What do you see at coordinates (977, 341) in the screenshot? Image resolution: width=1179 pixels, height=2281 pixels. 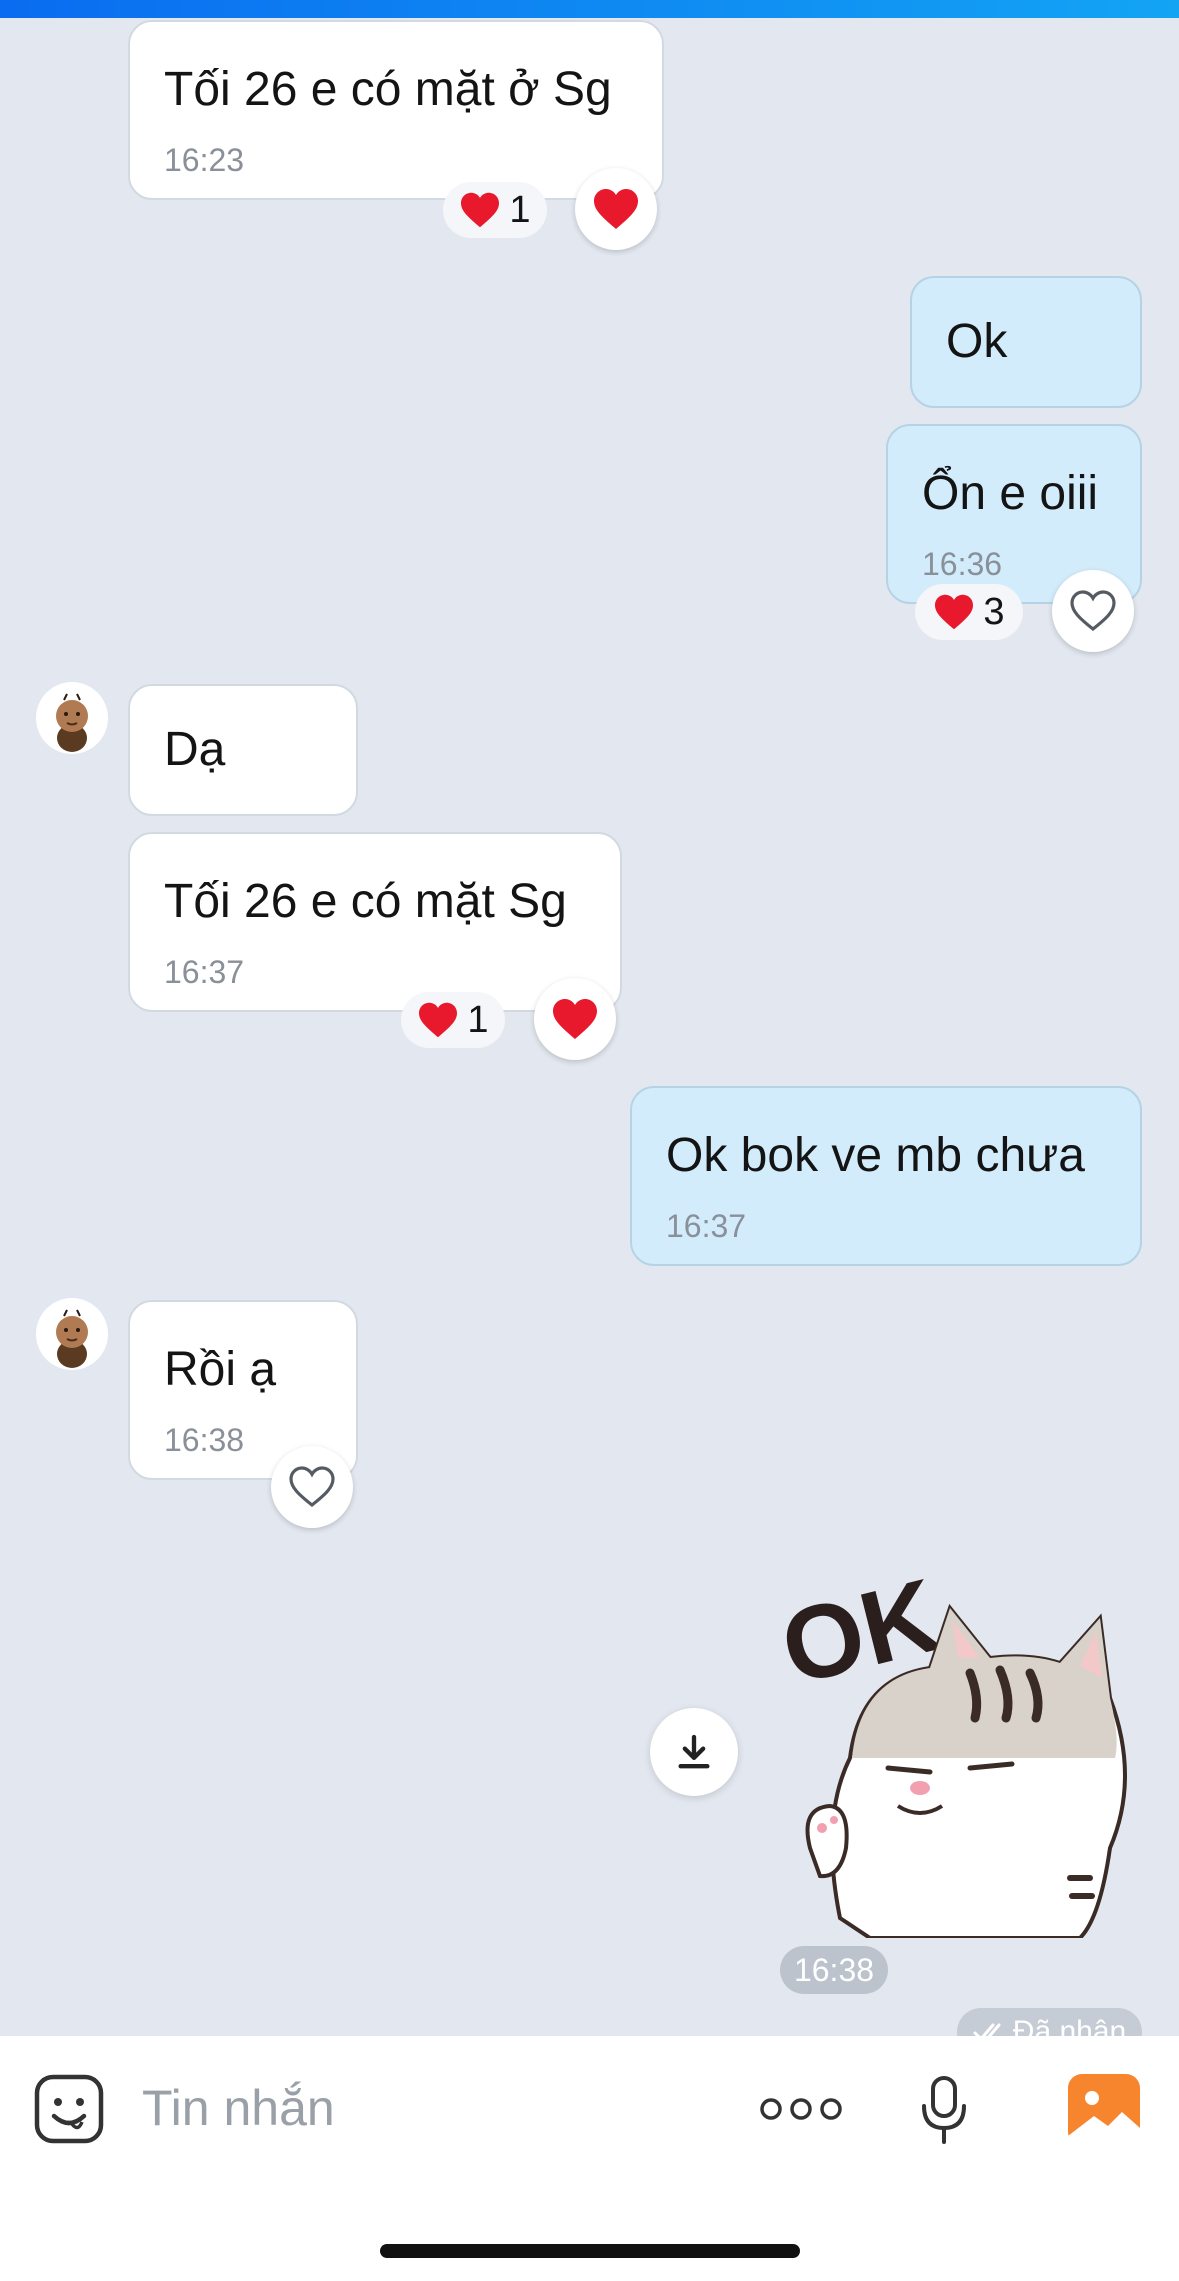 I see `message-text: Ok` at bounding box center [977, 341].